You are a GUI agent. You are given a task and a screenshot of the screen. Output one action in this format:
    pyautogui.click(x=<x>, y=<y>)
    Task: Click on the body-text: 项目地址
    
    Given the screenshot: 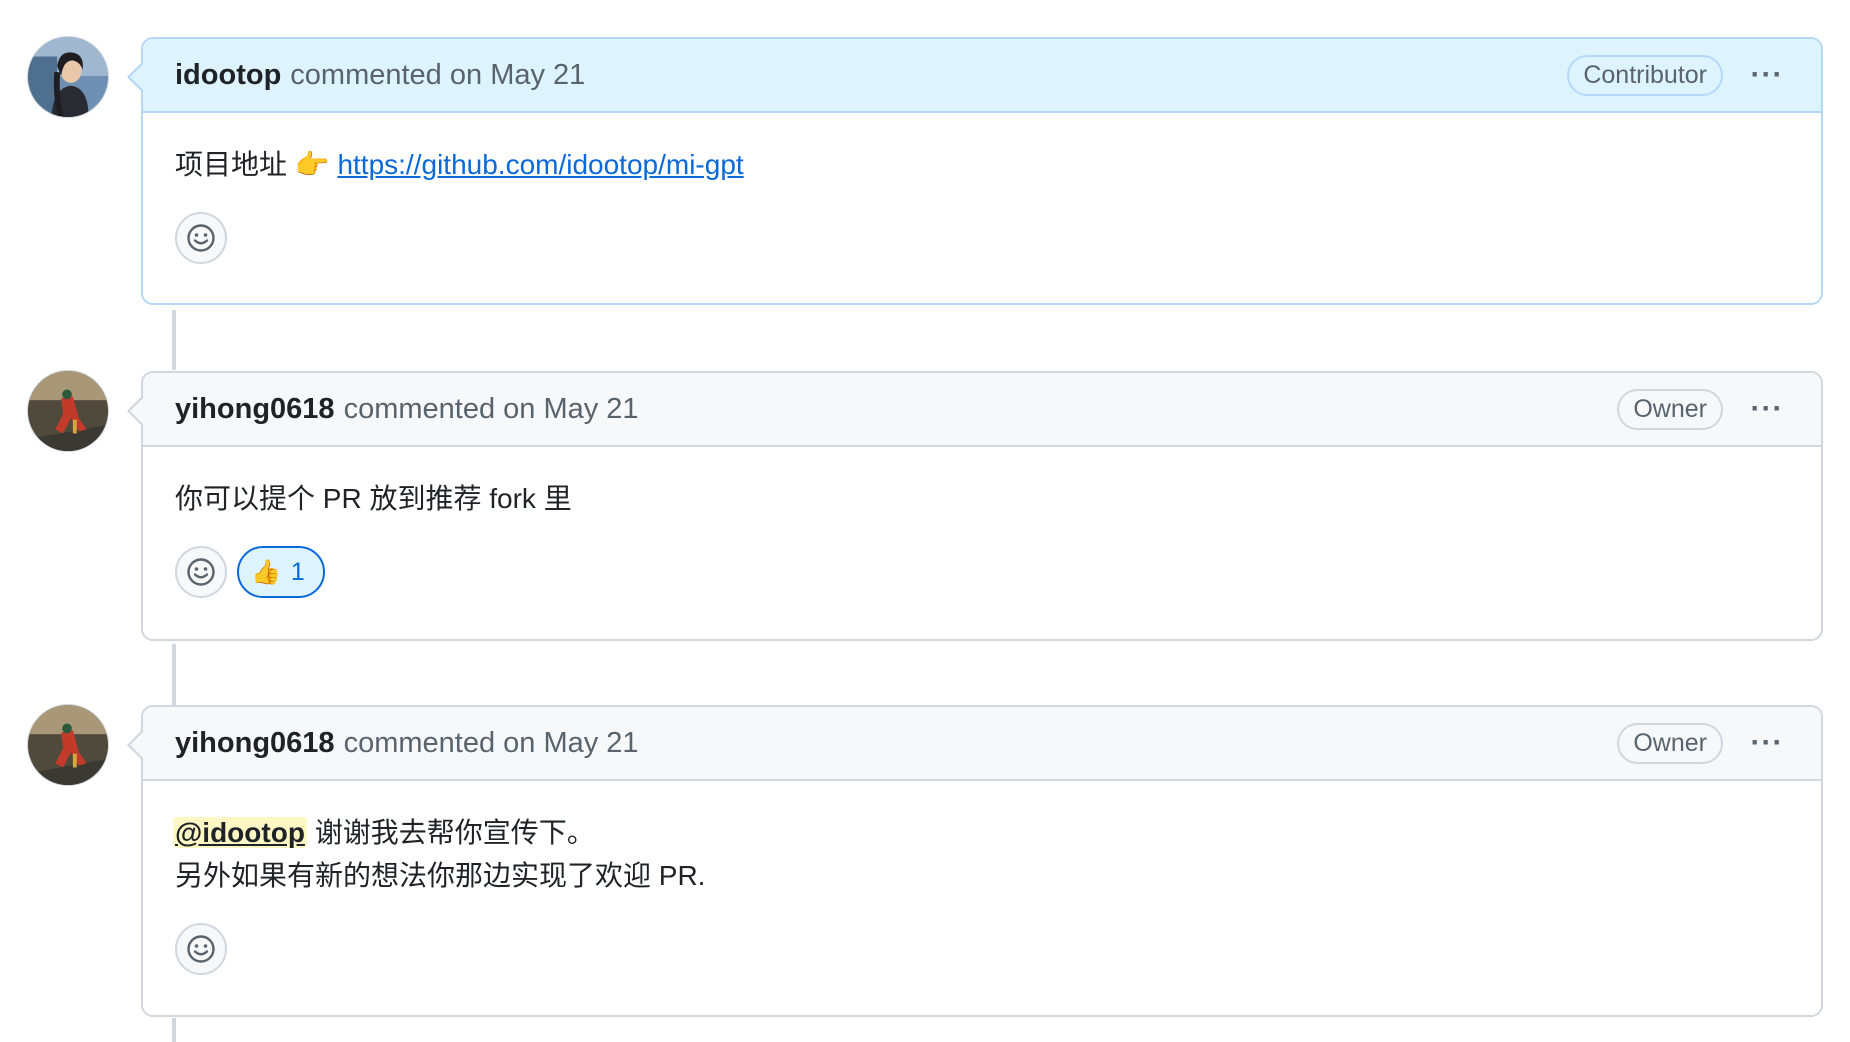 What is the action you would take?
    pyautogui.click(x=231, y=164)
    